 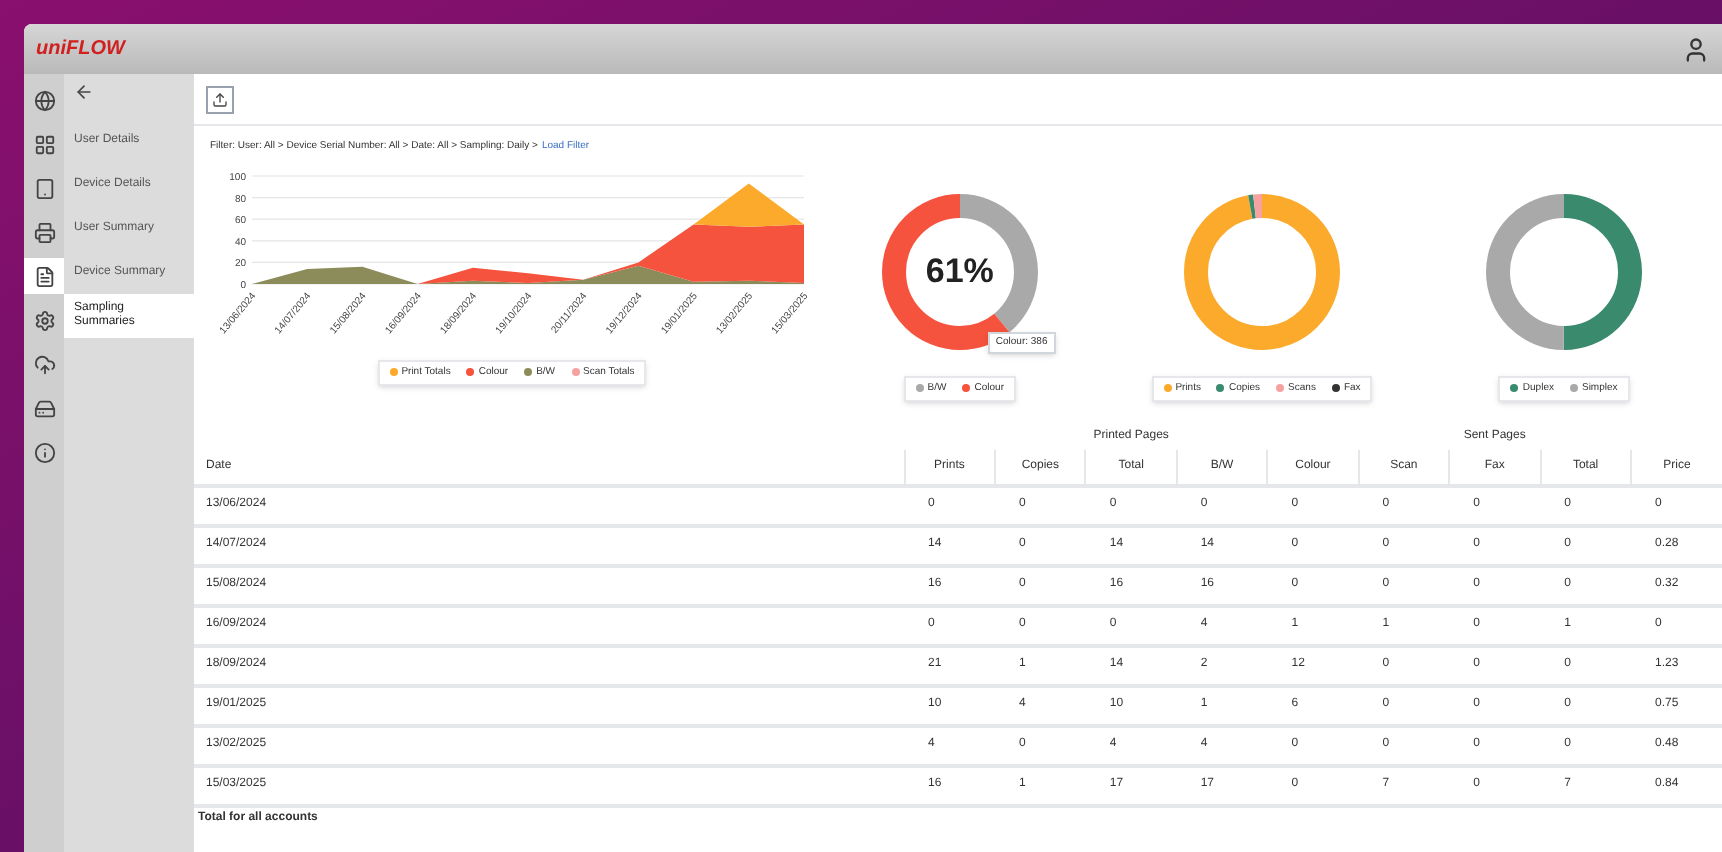 I want to click on document-icon, so click(x=44, y=276).